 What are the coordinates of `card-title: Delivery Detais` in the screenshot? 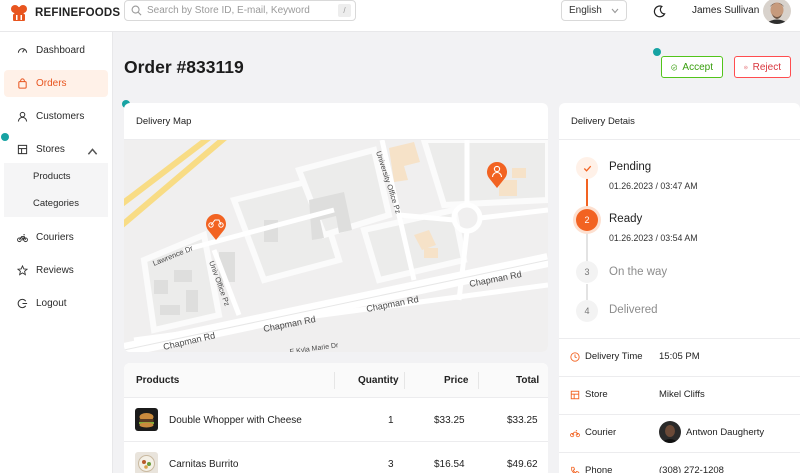 It's located at (679, 121).